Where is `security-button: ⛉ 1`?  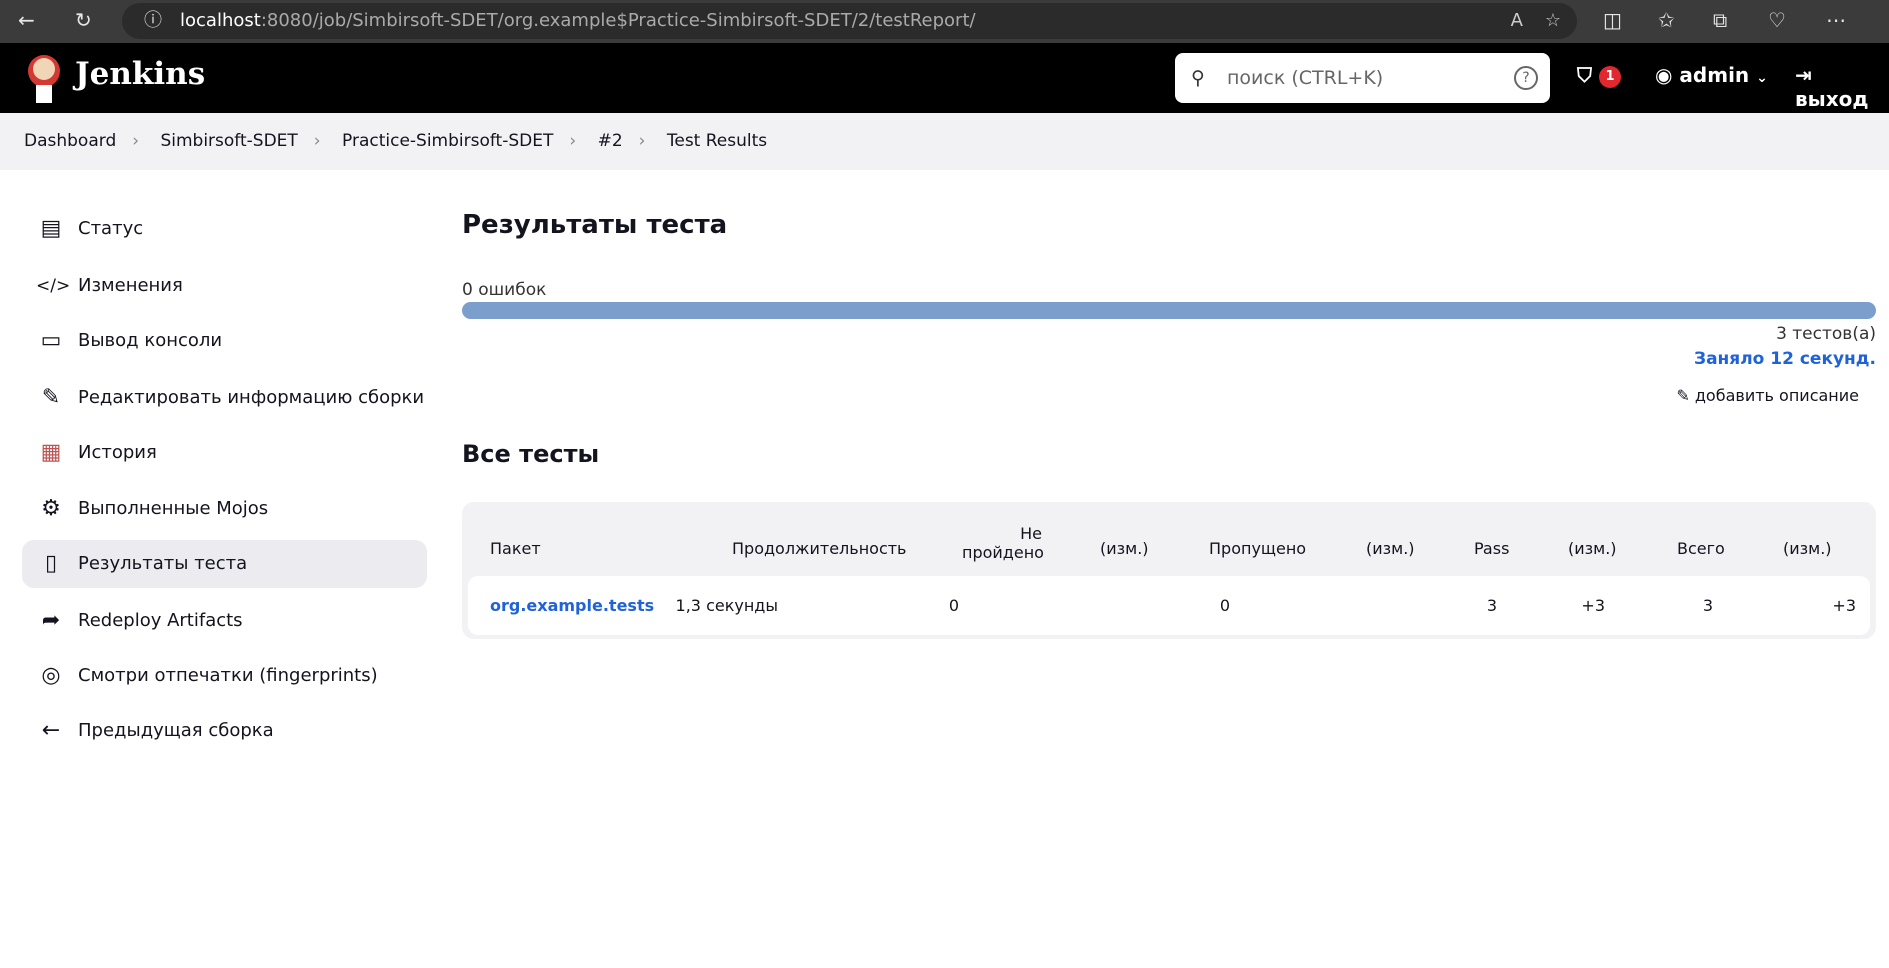 security-button: ⛉ 1 is located at coordinates (1599, 75).